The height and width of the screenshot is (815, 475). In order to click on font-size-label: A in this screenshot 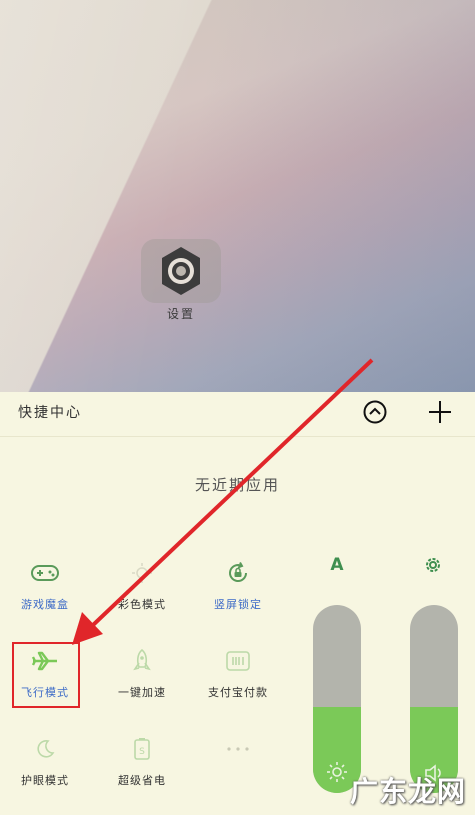, I will do `click(337, 565)`.